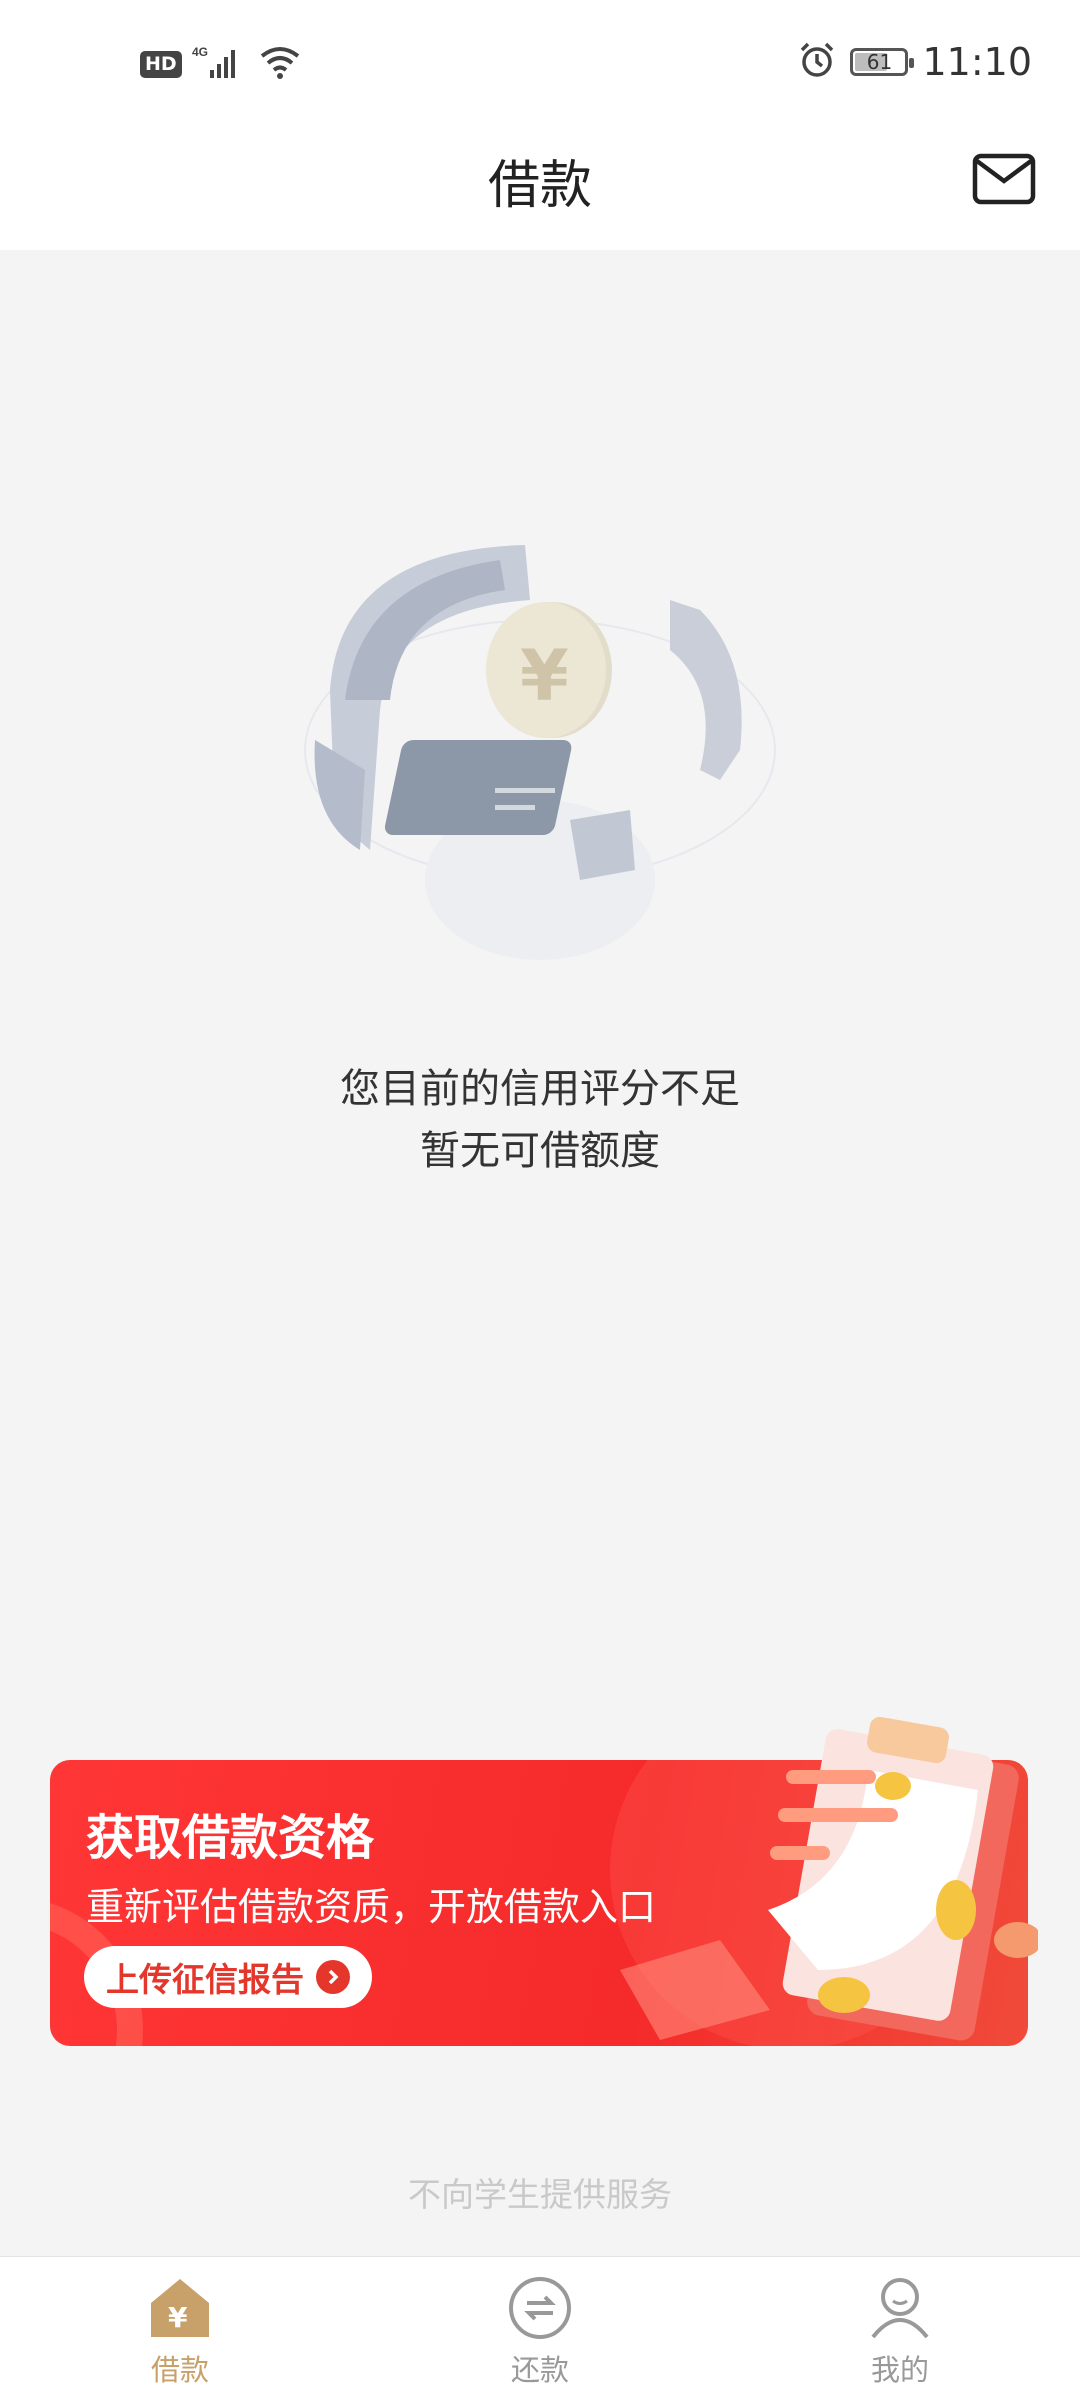 This screenshot has height=2400, width=1080. I want to click on status-right: 61 11:10, so click(915, 62).